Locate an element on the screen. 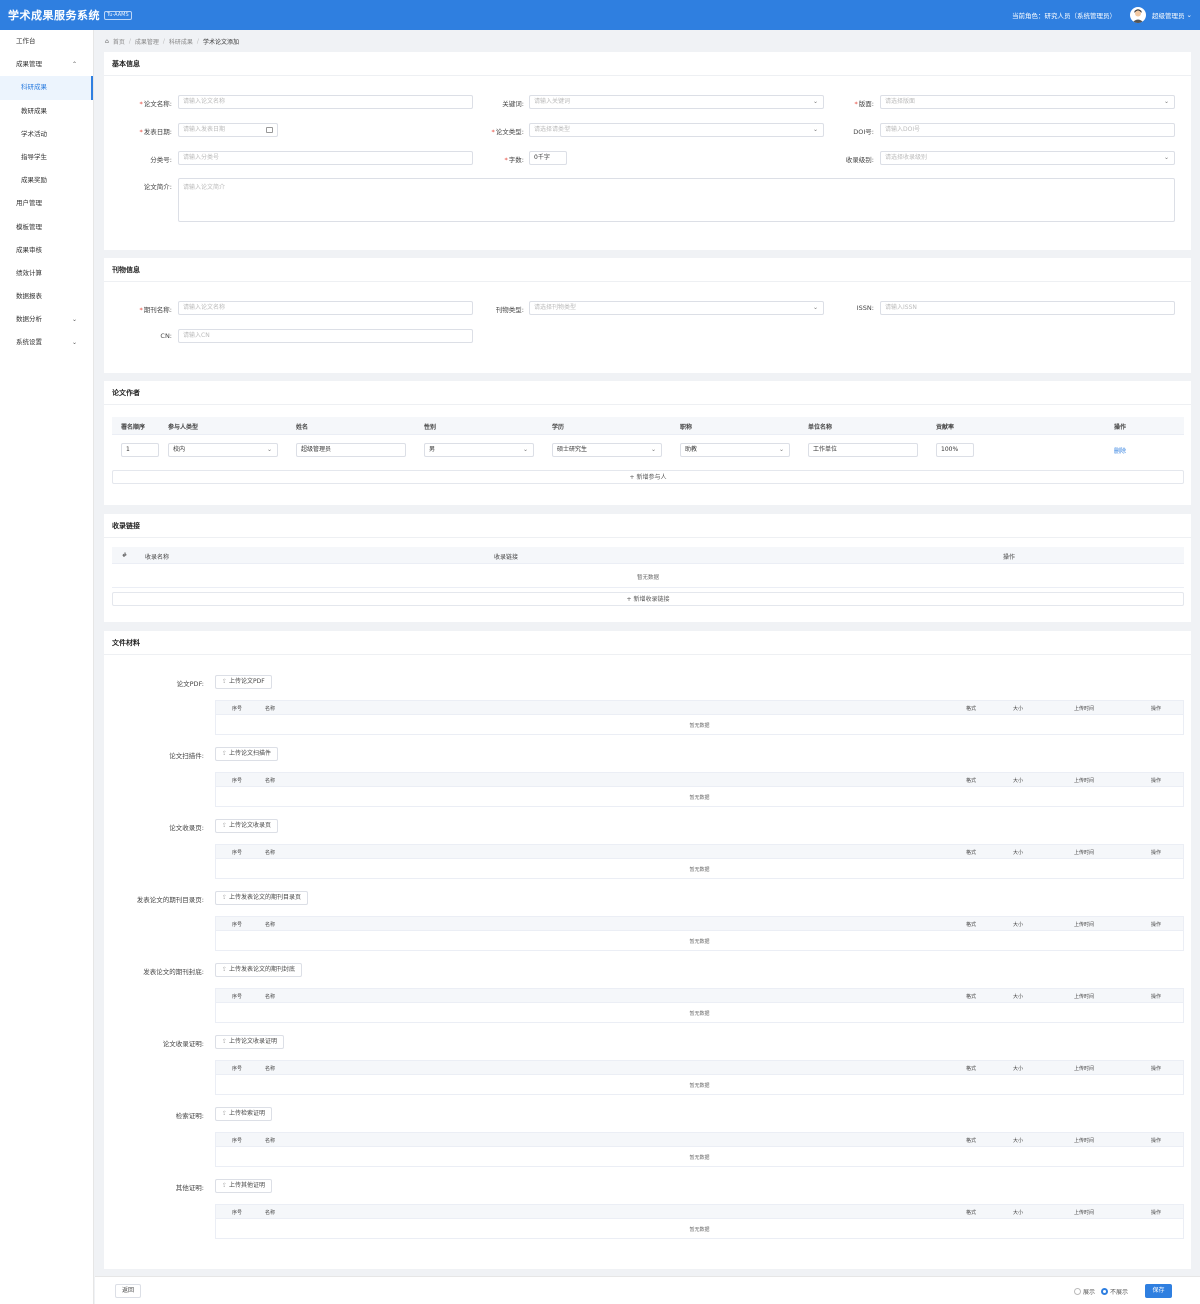 Image resolution: width=1200 pixels, height=1304 pixels. file-label: 论文PDF: is located at coordinates (190, 684).